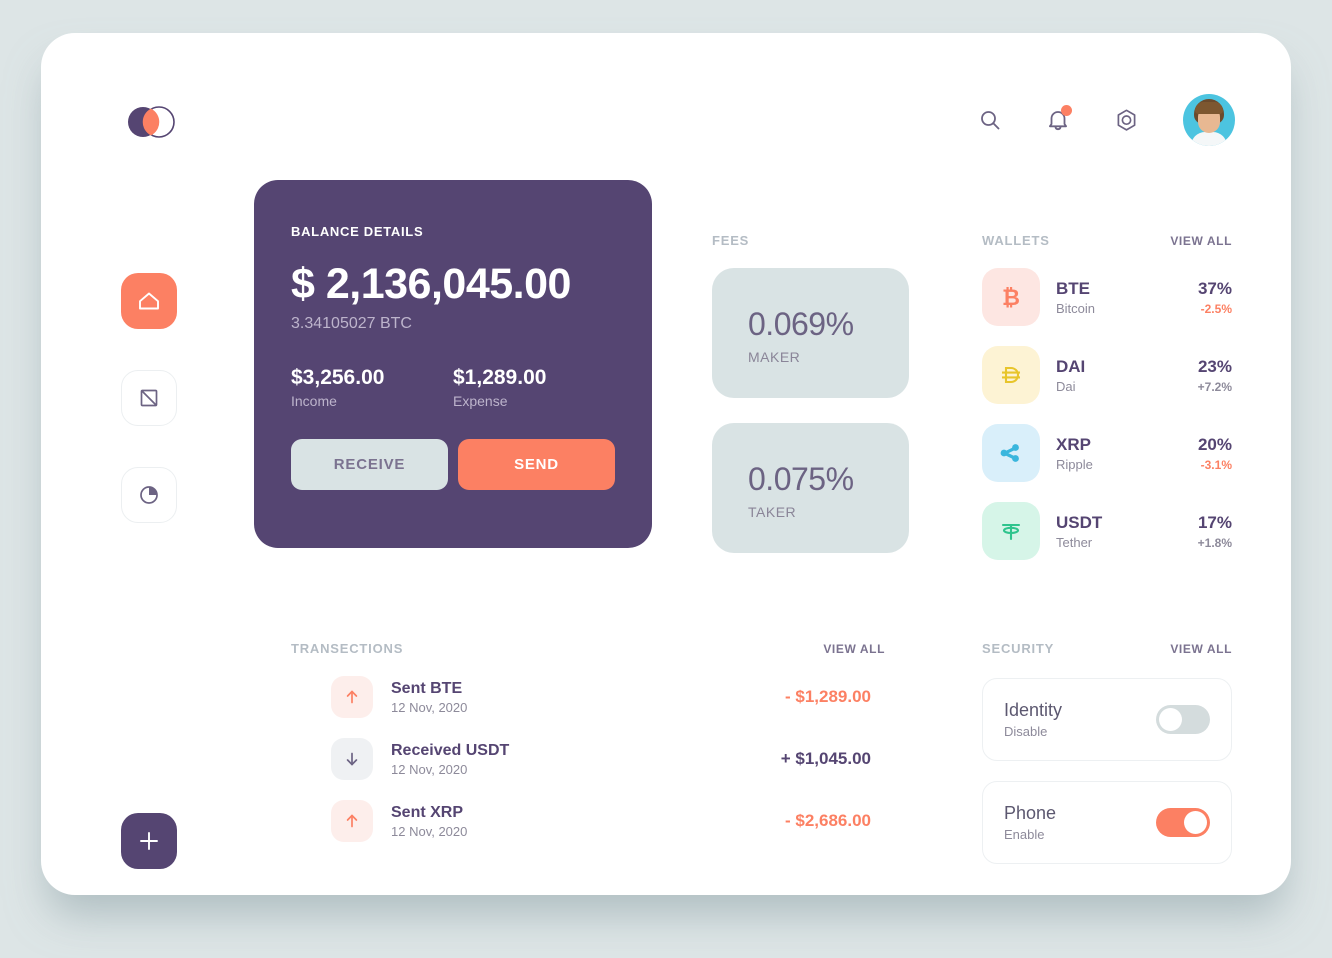 This screenshot has height=958, width=1332. What do you see at coordinates (149, 841) in the screenshot?
I see `add-button` at bounding box center [149, 841].